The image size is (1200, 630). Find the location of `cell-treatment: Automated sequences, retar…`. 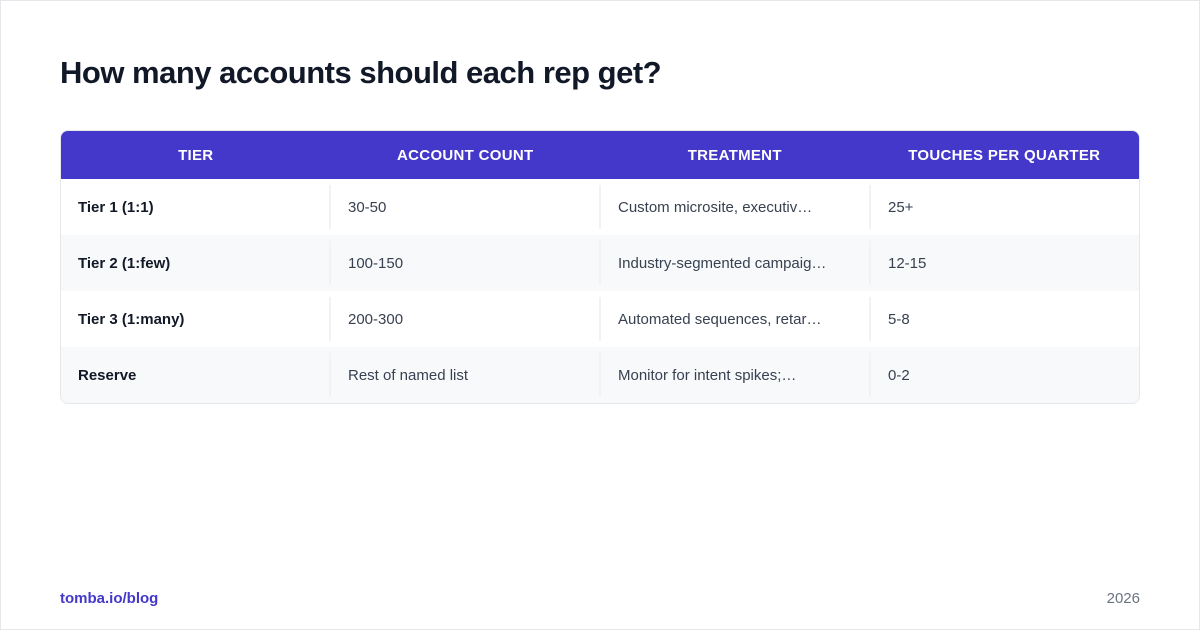

cell-treatment: Automated sequences, retar… is located at coordinates (734, 319).